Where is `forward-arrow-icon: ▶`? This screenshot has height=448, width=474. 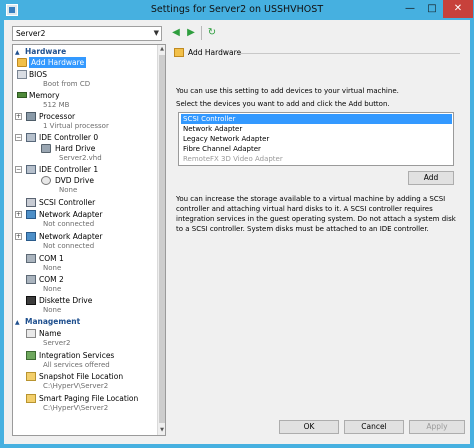
forward-arrow-icon: ▶ is located at coordinates (191, 33).